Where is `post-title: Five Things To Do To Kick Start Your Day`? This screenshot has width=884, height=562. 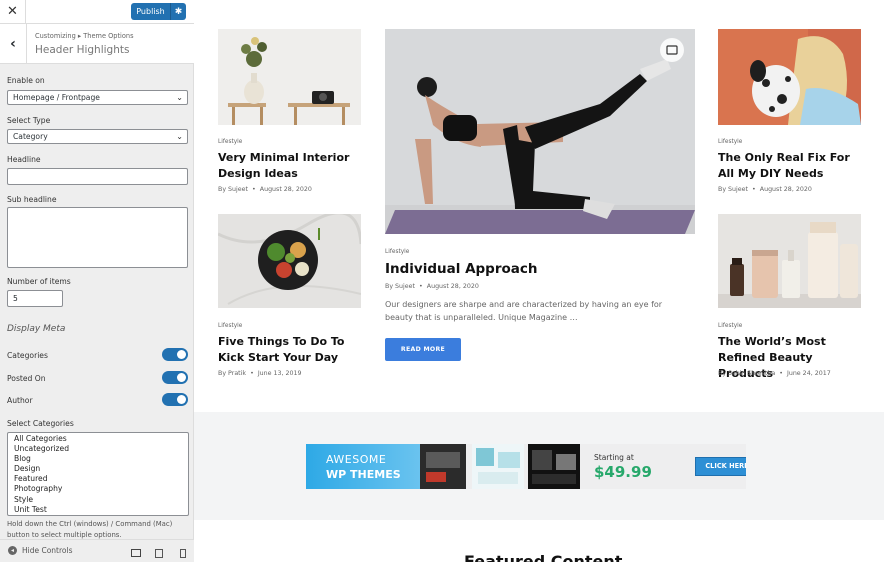
post-title: Five Things To Do To Kick Start Your Day is located at coordinates (290, 350).